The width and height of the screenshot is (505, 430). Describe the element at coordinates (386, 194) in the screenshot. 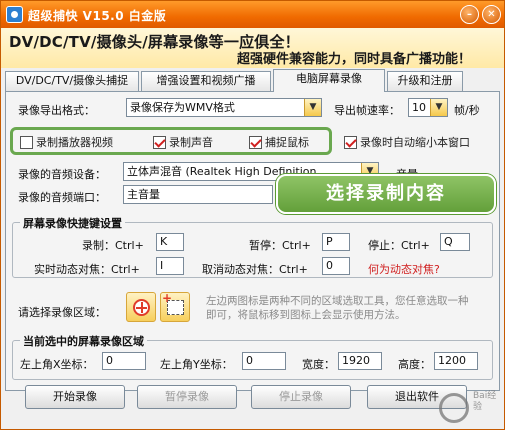

I see `annotation-callout: 选择录制内容` at that location.